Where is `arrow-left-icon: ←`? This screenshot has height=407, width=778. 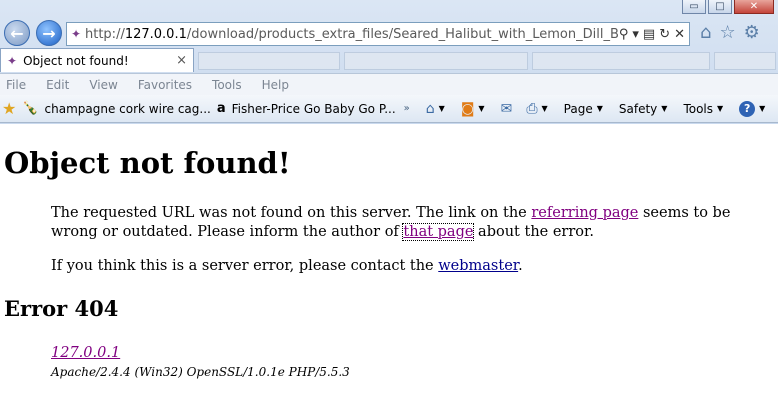 arrow-left-icon: ← is located at coordinates (17, 33).